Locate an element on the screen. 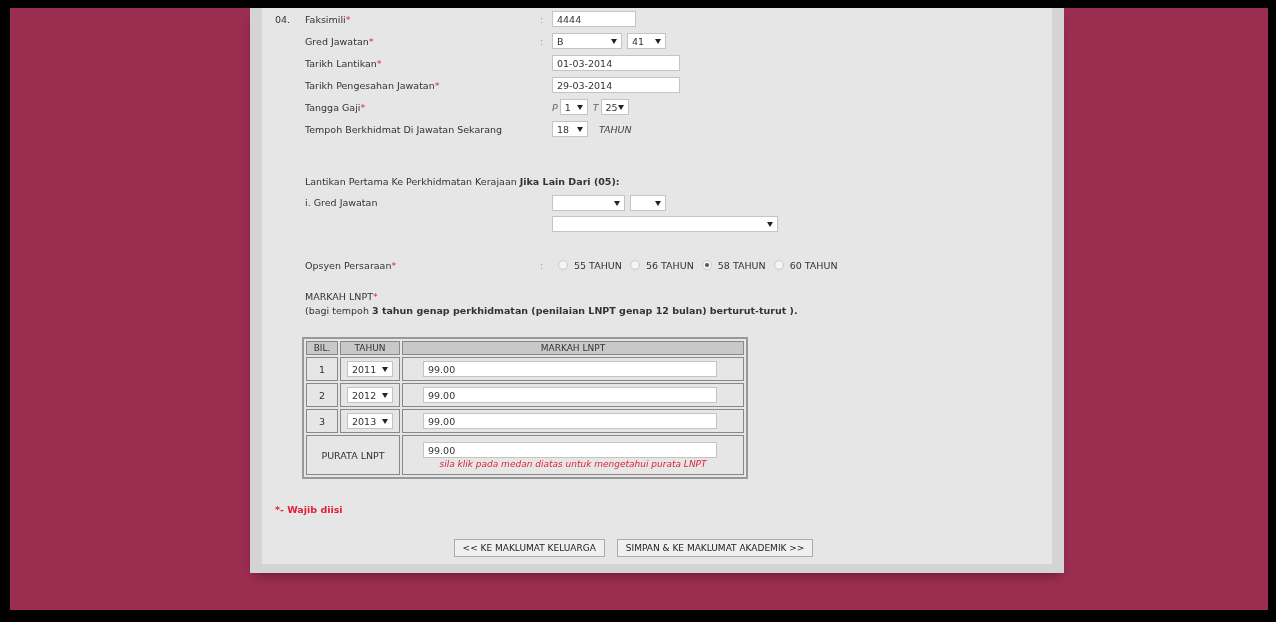 The height and width of the screenshot is (622, 1276). field-label: i. Gred Jawatan is located at coordinates (342, 203).